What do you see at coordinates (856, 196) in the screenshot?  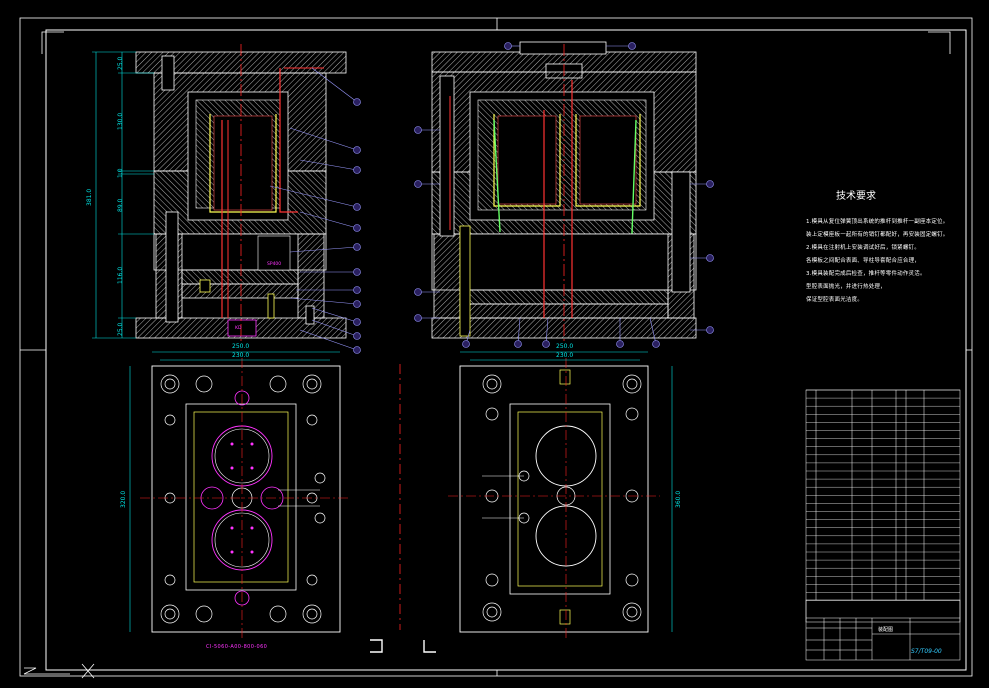 I see `tech-requirements-title: 技术要求` at bounding box center [856, 196].